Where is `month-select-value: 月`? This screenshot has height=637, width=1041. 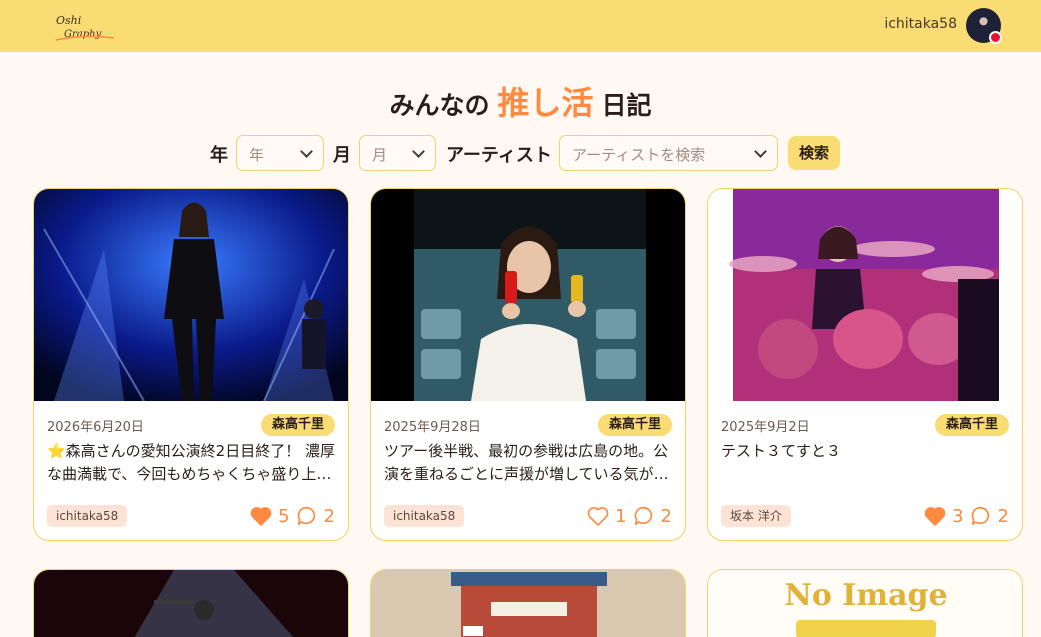 month-select-value: 月 is located at coordinates (380, 155).